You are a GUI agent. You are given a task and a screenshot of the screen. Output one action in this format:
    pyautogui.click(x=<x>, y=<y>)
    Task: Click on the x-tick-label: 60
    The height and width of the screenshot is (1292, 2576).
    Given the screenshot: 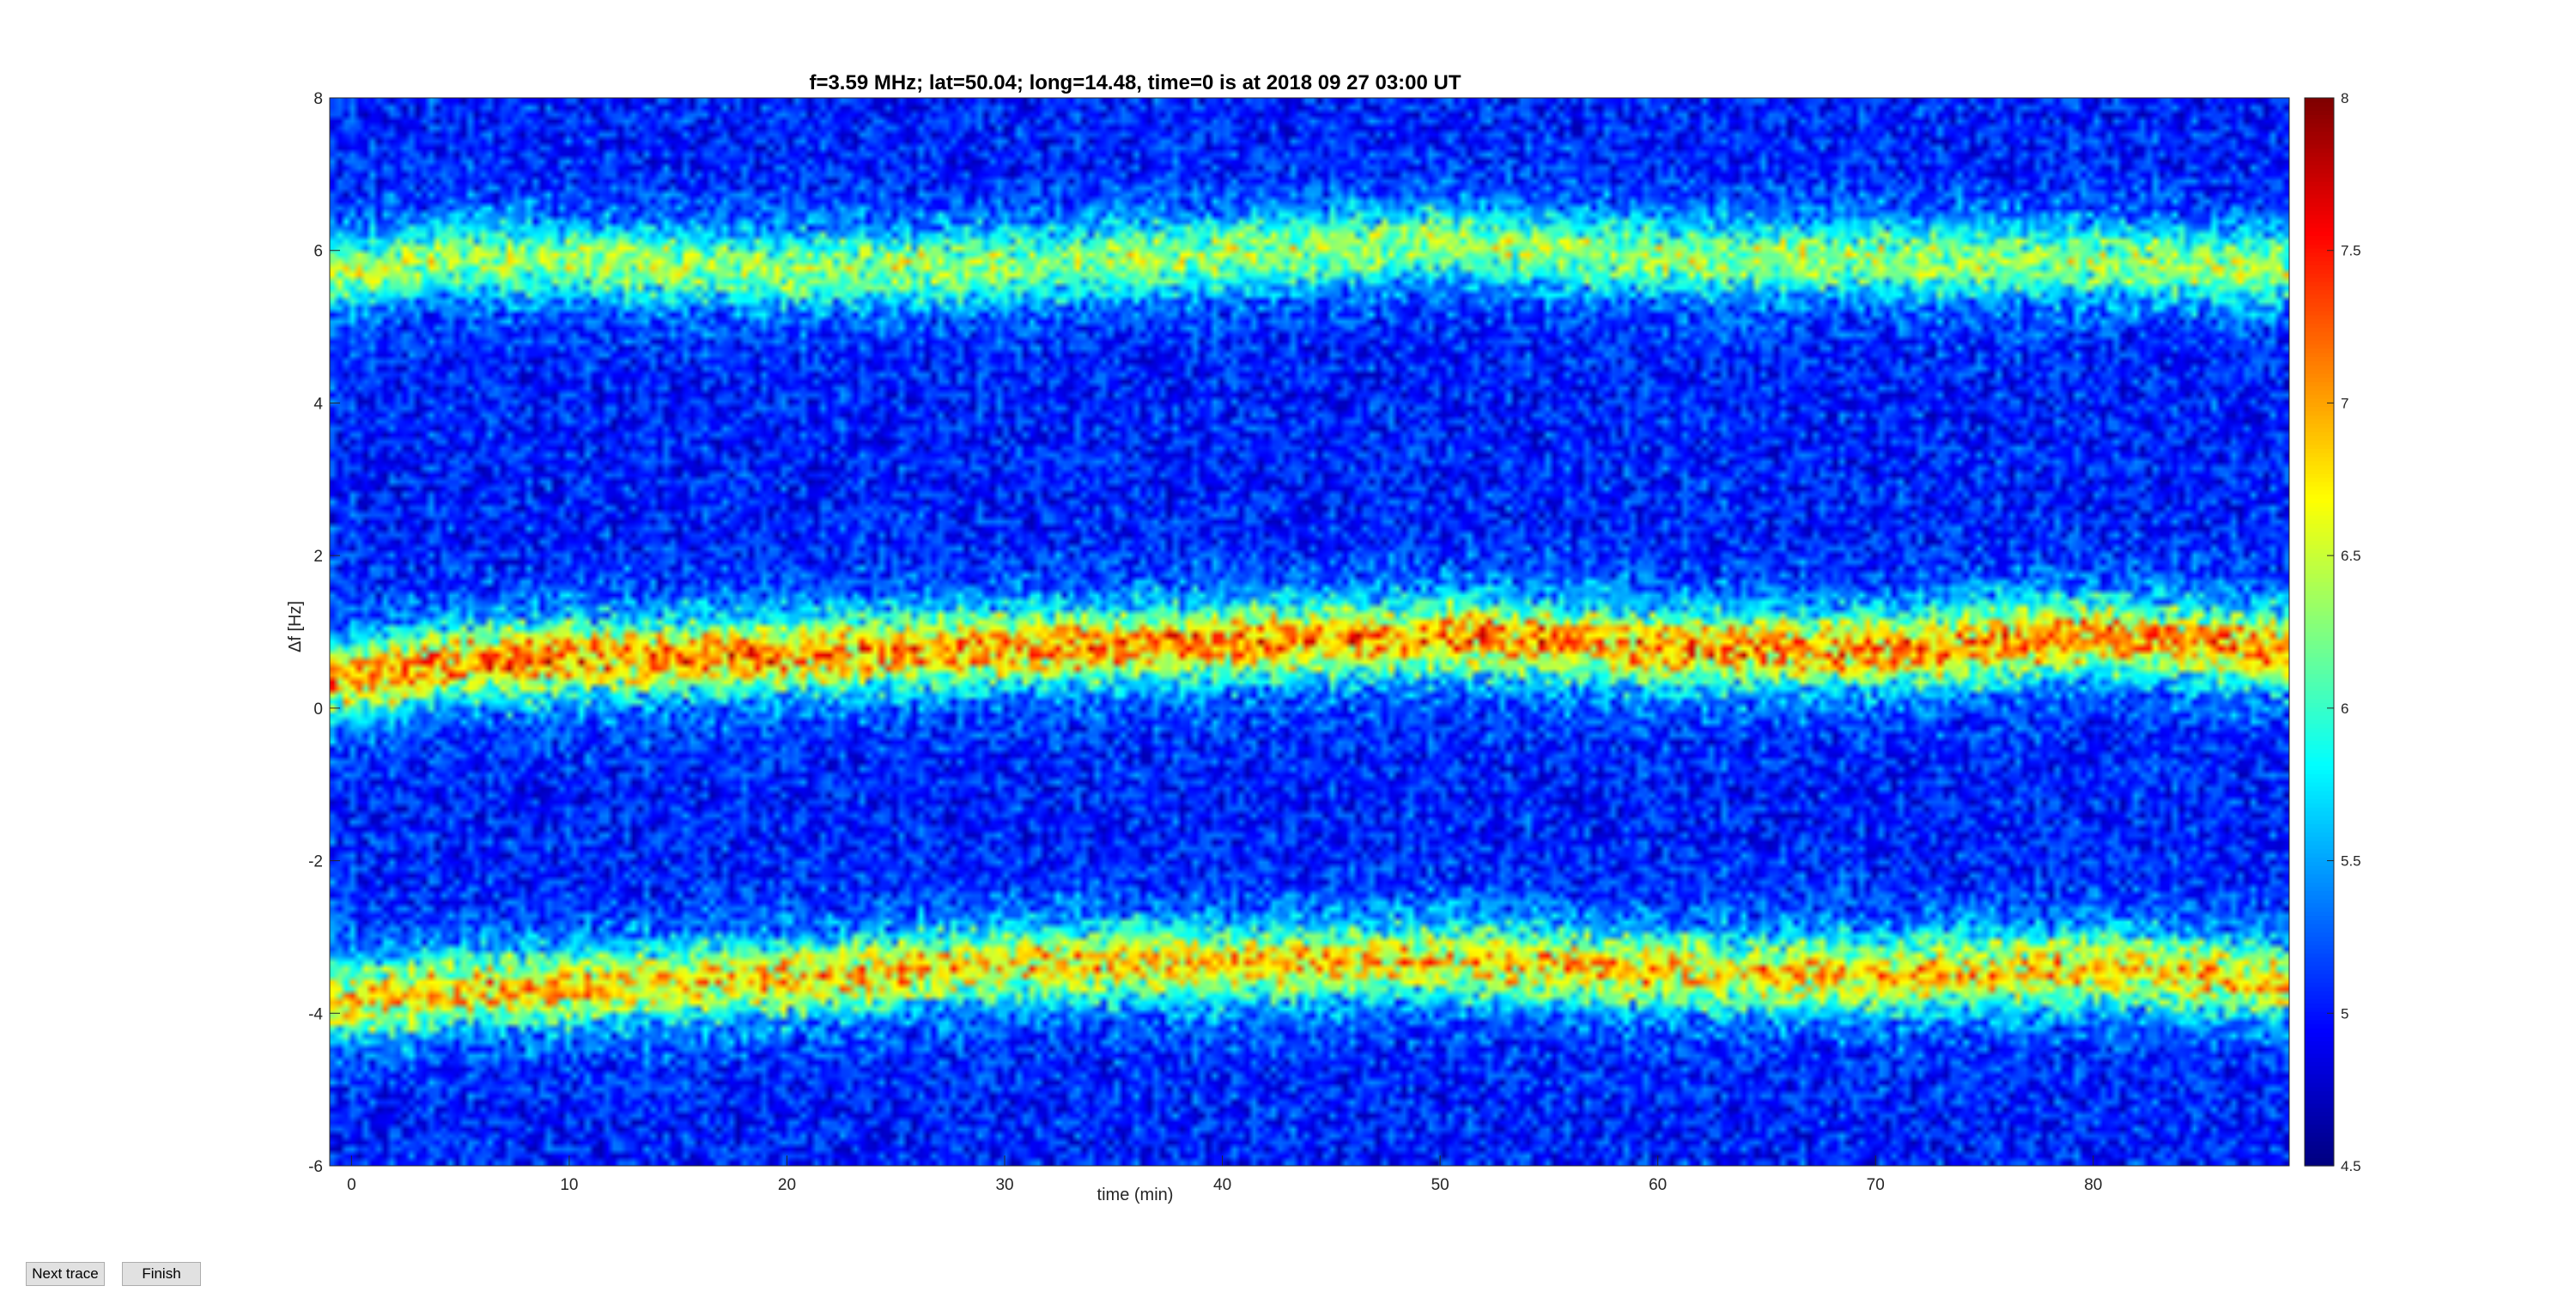 What is the action you would take?
    pyautogui.click(x=1658, y=1185)
    